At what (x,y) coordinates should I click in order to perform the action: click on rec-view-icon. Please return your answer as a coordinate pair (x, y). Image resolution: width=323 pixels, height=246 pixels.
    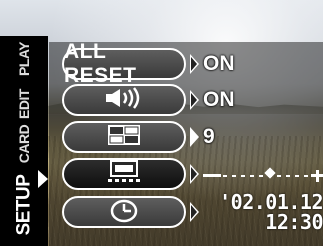
    Looking at the image, I should click on (124, 137).